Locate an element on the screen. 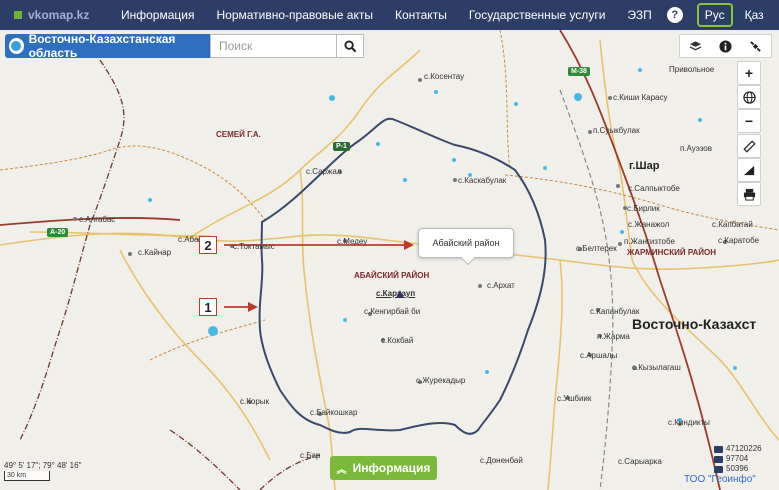 Image resolution: width=779 pixels, height=490 pixels. plus-icon: + is located at coordinates (749, 73).